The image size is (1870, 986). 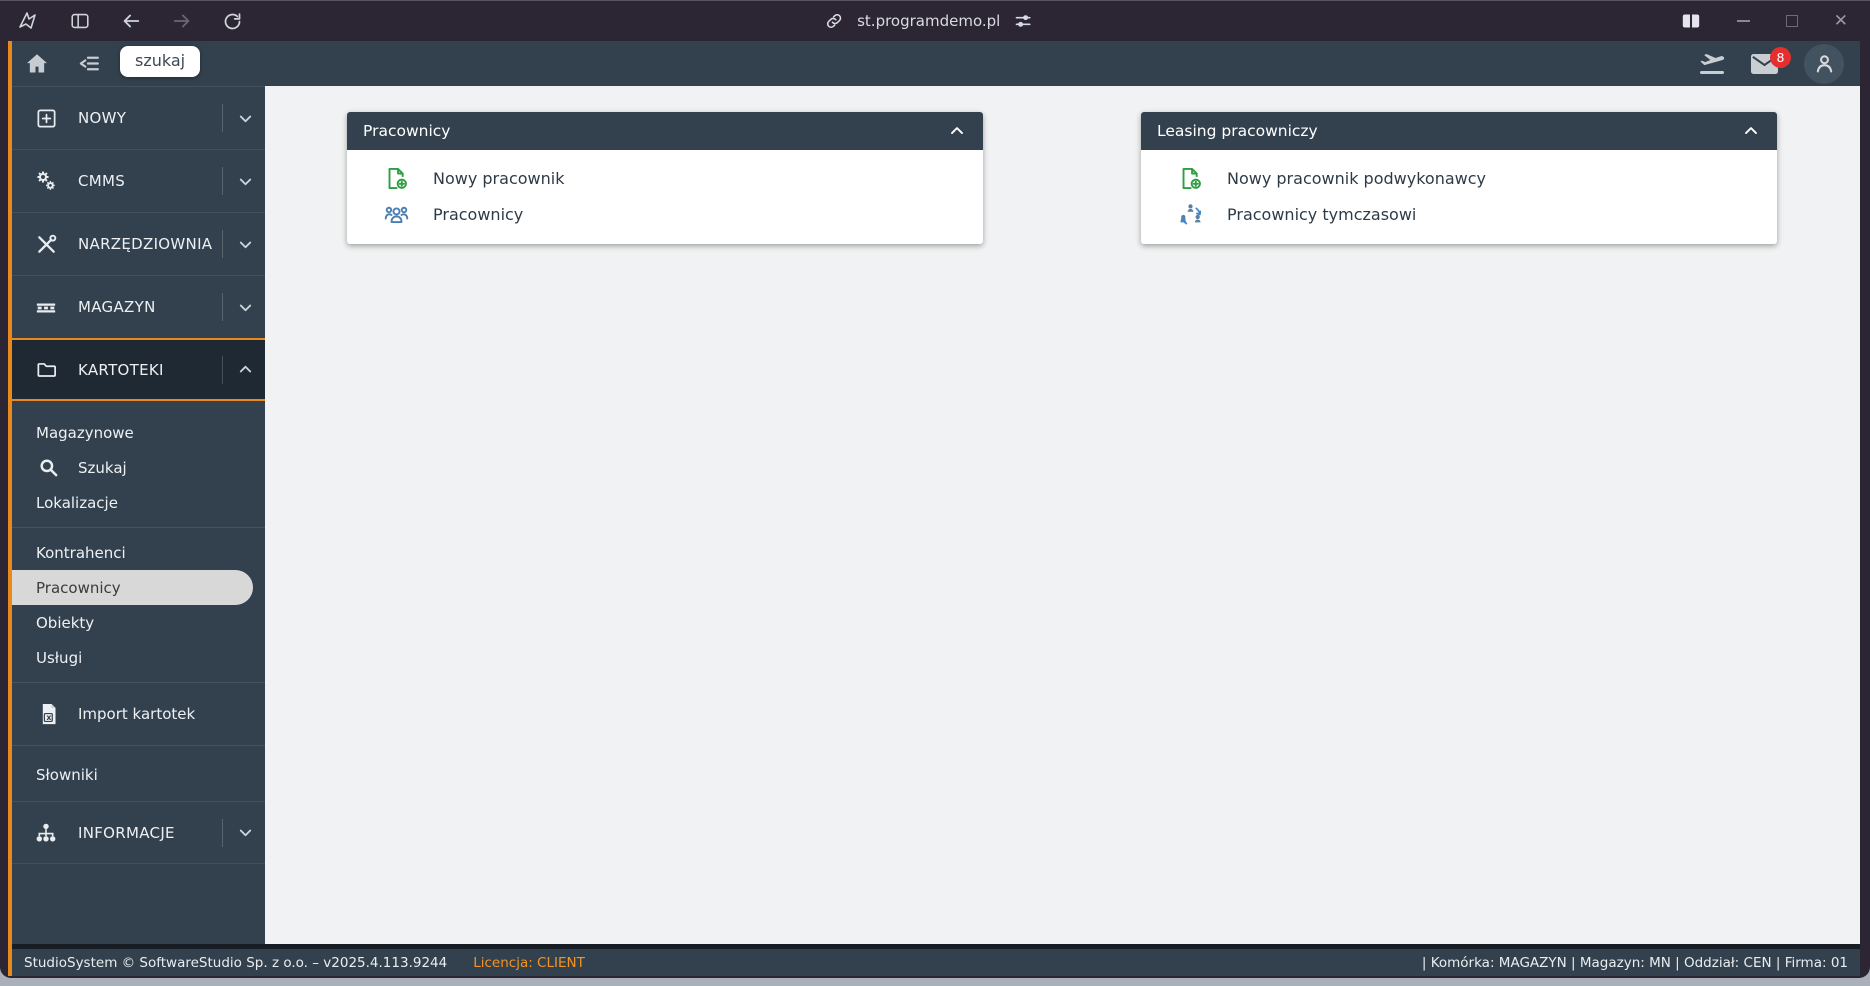 I want to click on app-toolbar: szukaj 8, so click(x=936, y=63).